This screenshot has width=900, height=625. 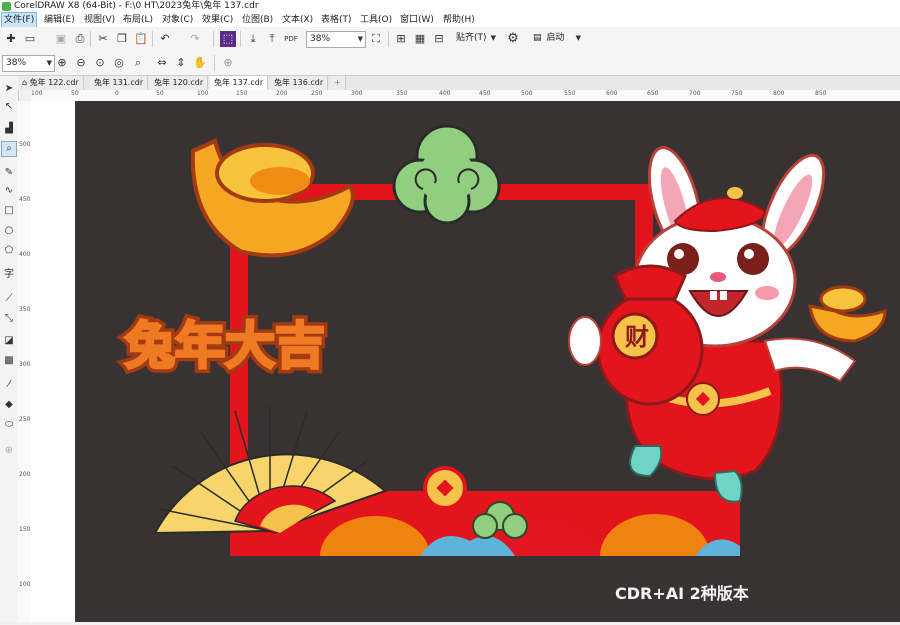 What do you see at coordinates (51, 83) in the screenshot?
I see `tab-document-122: ⌂ 兔年 122.cdr` at bounding box center [51, 83].